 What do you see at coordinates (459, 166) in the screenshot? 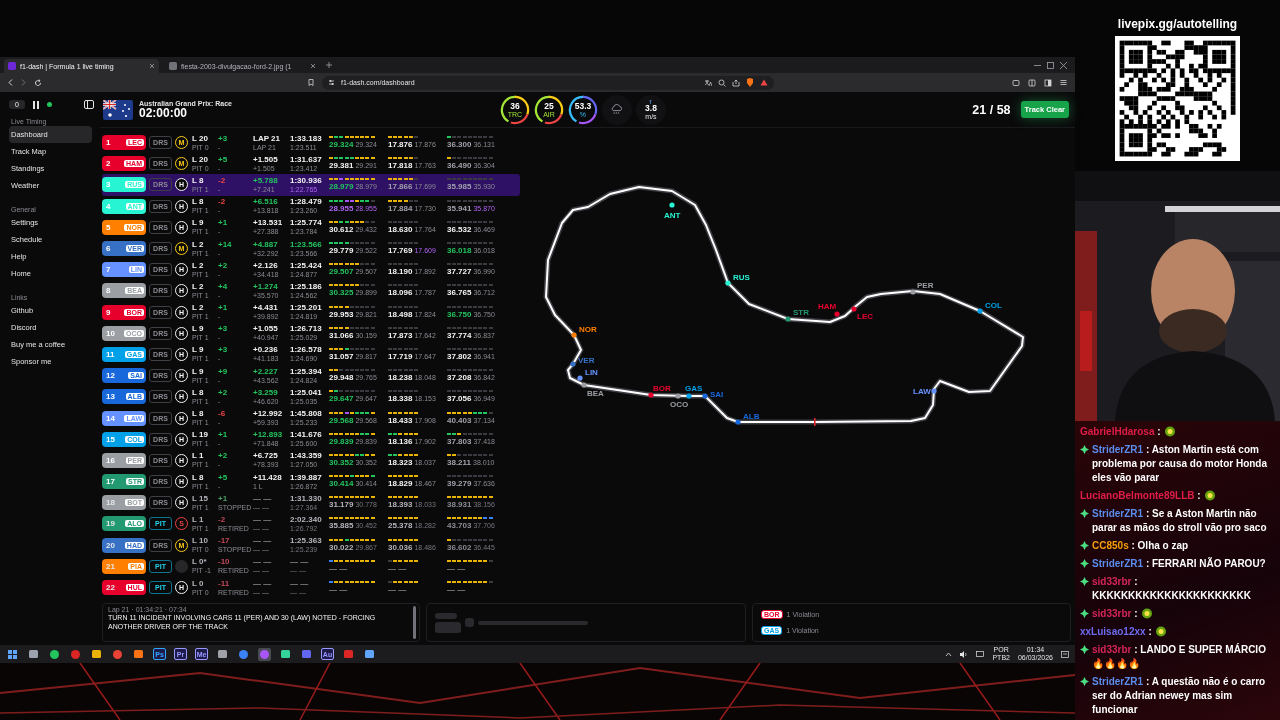
I see `sector-time: 36.490` at bounding box center [459, 166].